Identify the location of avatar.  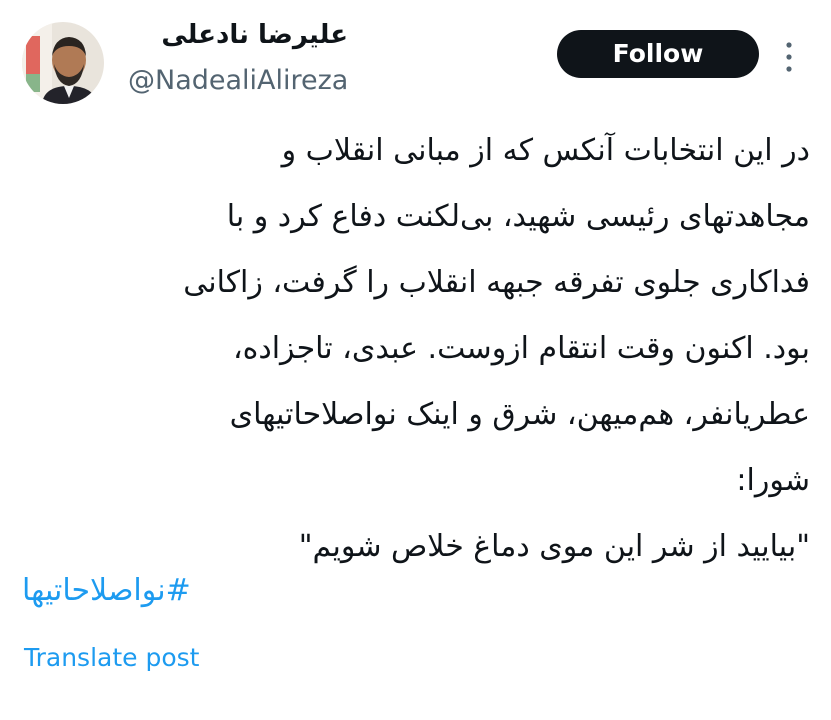
(63, 63).